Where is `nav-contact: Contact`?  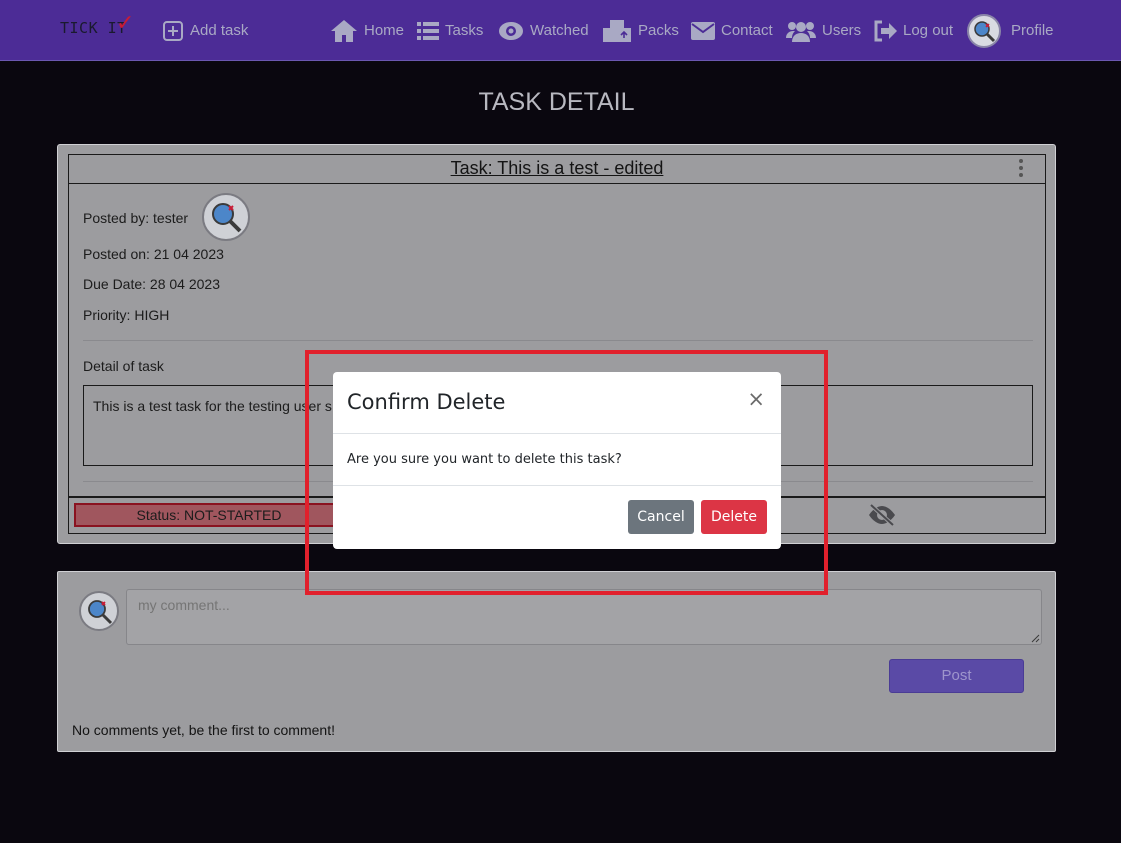
nav-contact: Contact is located at coordinates (732, 30).